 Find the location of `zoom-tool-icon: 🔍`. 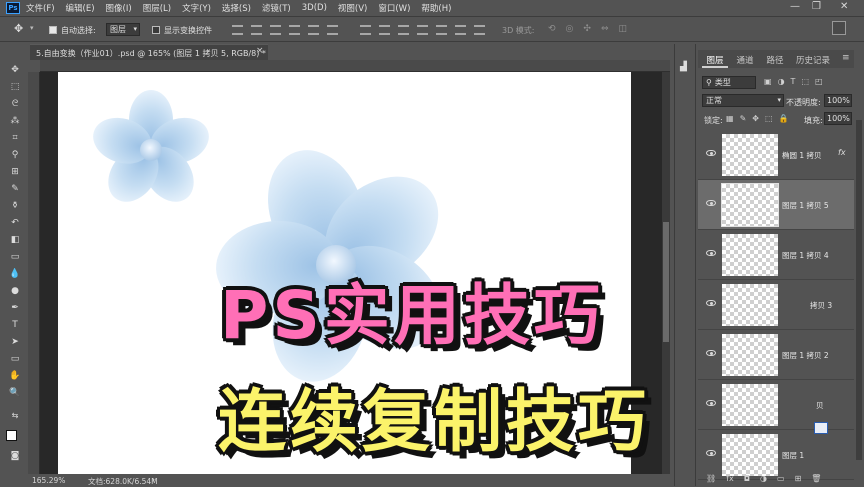

zoom-tool-icon: 🔍 is located at coordinates (15, 393).